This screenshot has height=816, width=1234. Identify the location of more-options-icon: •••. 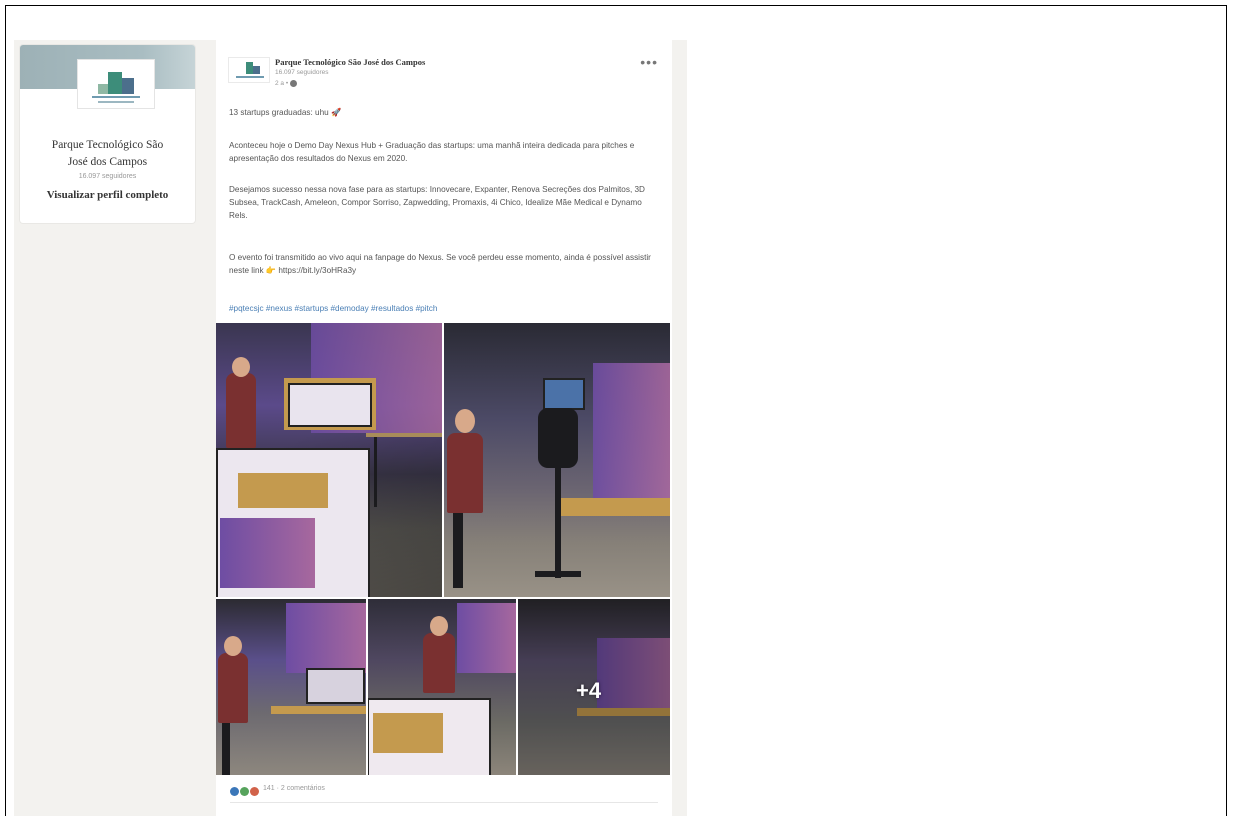
(649, 62).